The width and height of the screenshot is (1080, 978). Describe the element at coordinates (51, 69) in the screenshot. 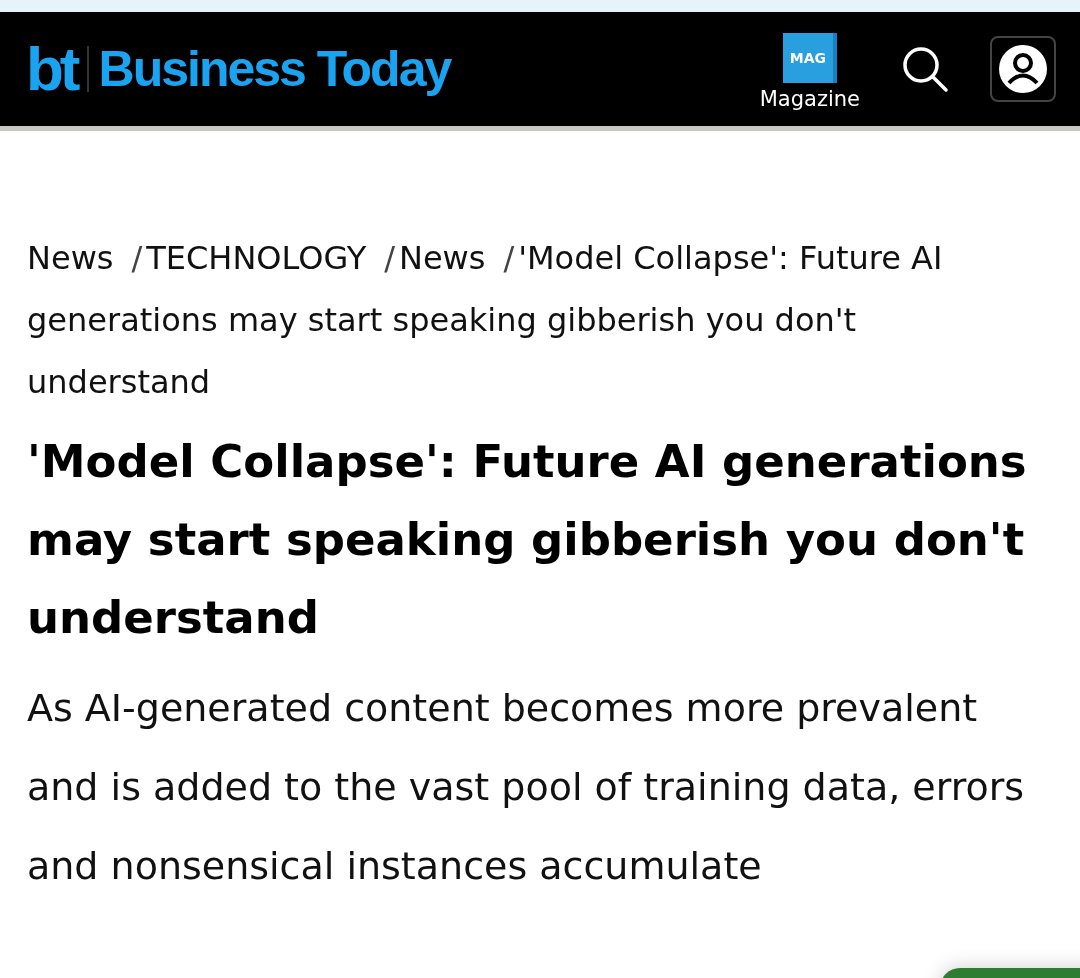

I see `logo-mark: bt` at that location.